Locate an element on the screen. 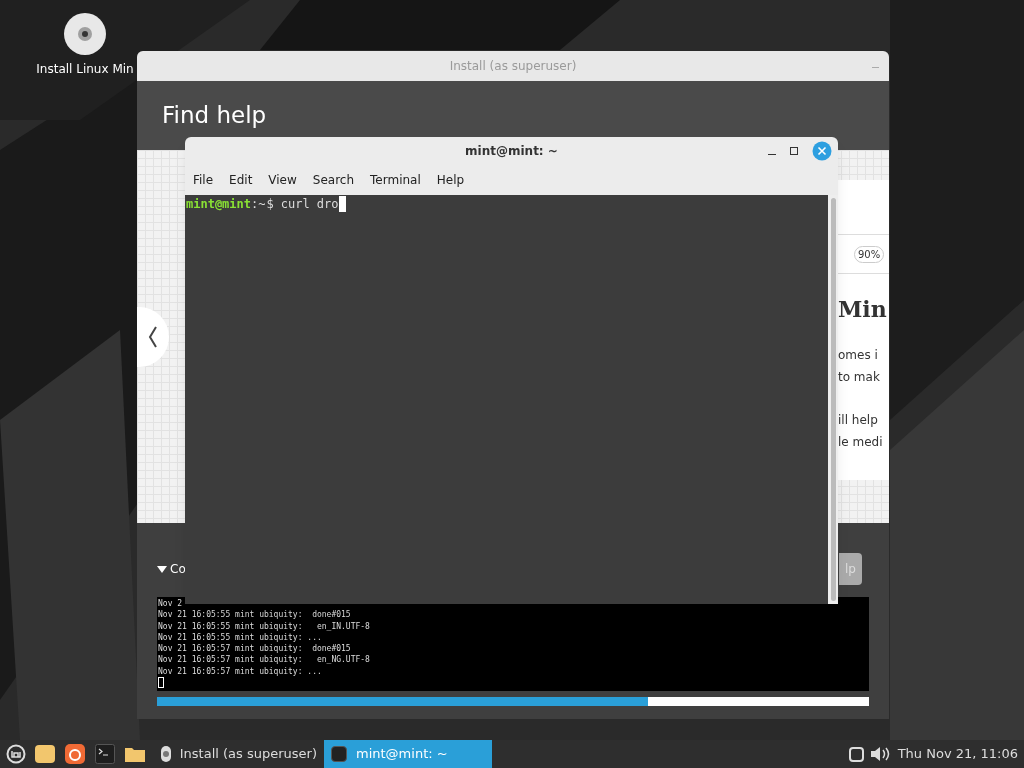 Image resolution: width=1024 pixels, height=768 pixels. log-line: Nov 21 16:05:57 mint ubiquity: done#015 is located at coordinates (255, 649).